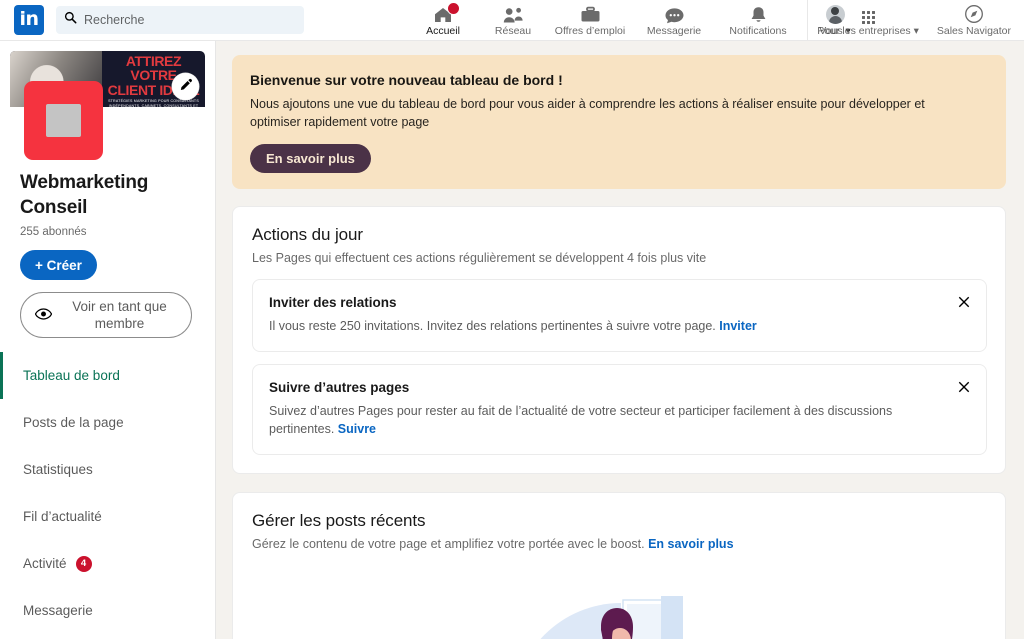 This screenshot has width=1024, height=639. What do you see at coordinates (119, 315) in the screenshot?
I see `view-as-member-label: Voir en tant que membre` at bounding box center [119, 315].